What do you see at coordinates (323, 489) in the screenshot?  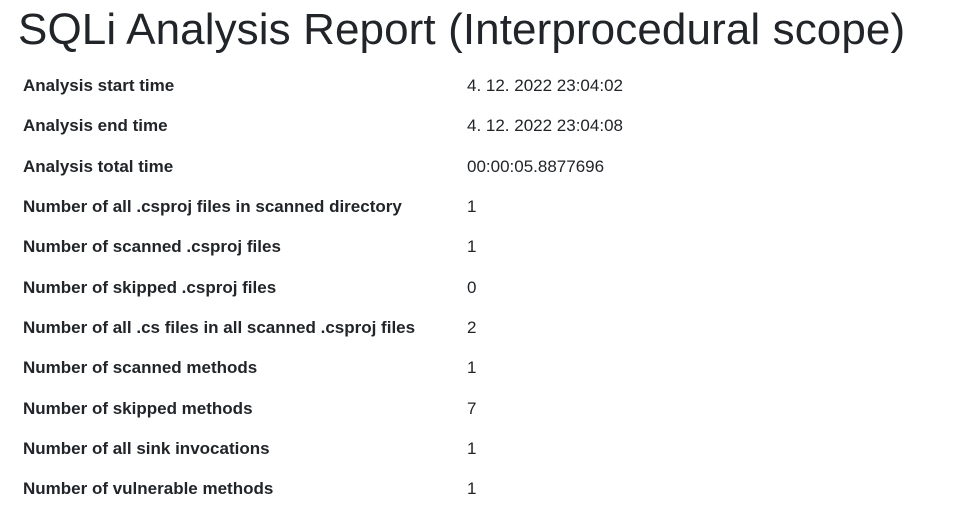 I see `table-row: Number of vulnerable methods 1` at bounding box center [323, 489].